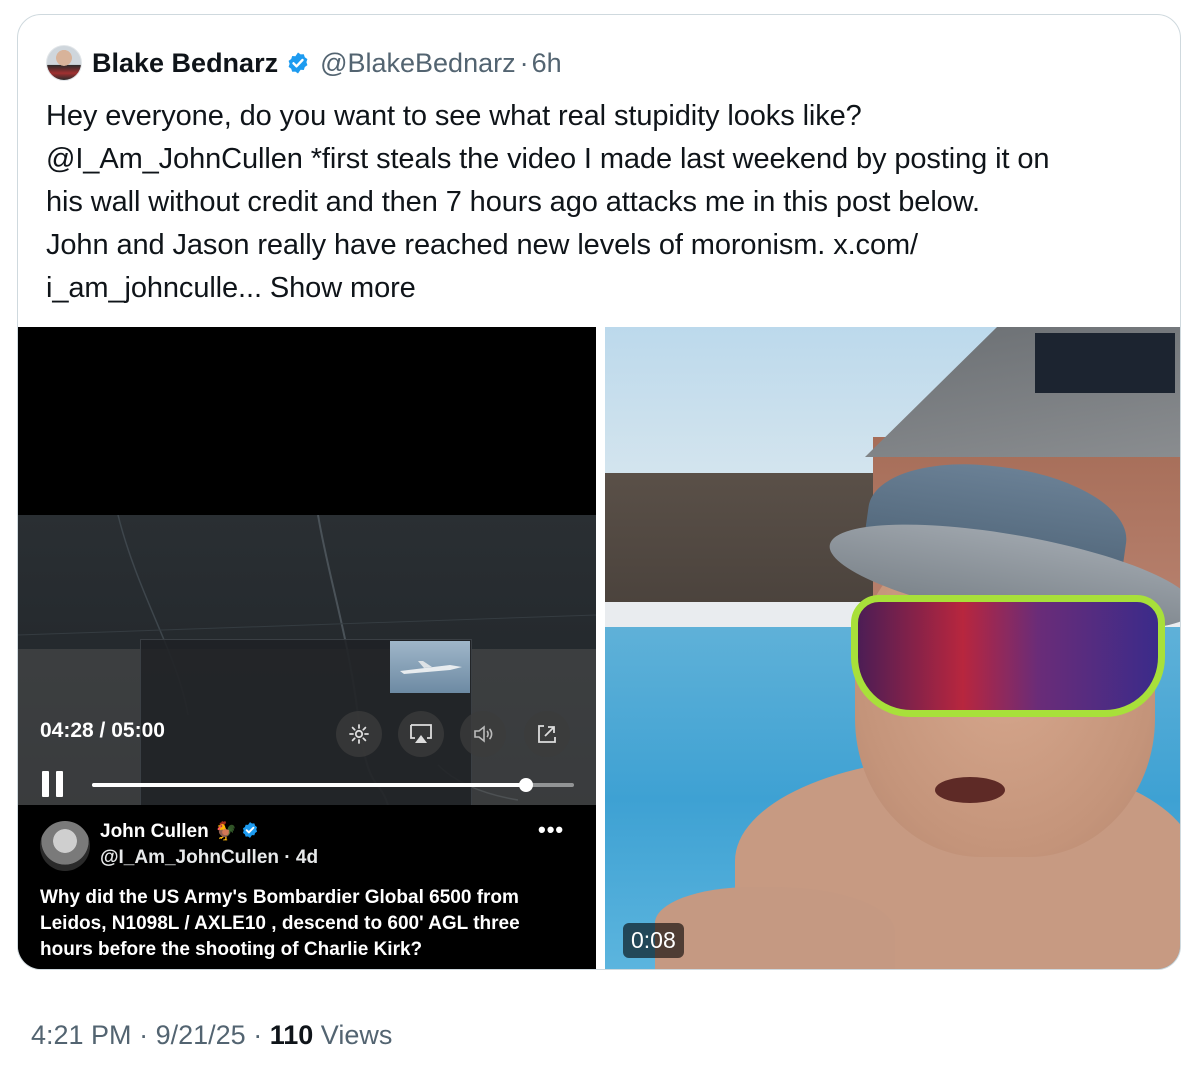 The image size is (1200, 1077). I want to click on pause-icon, so click(54, 784).